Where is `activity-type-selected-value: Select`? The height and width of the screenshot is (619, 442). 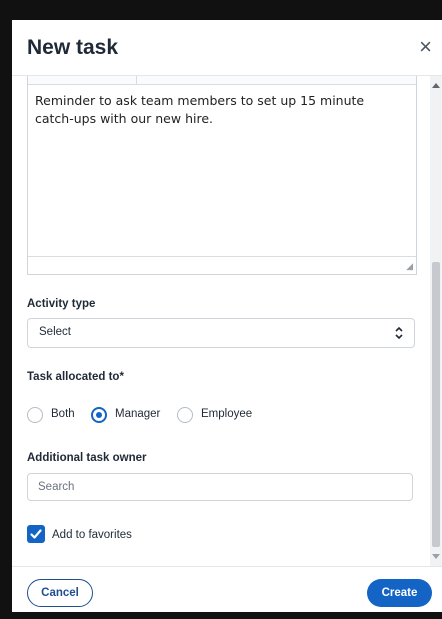 activity-type-selected-value: Select is located at coordinates (55, 332).